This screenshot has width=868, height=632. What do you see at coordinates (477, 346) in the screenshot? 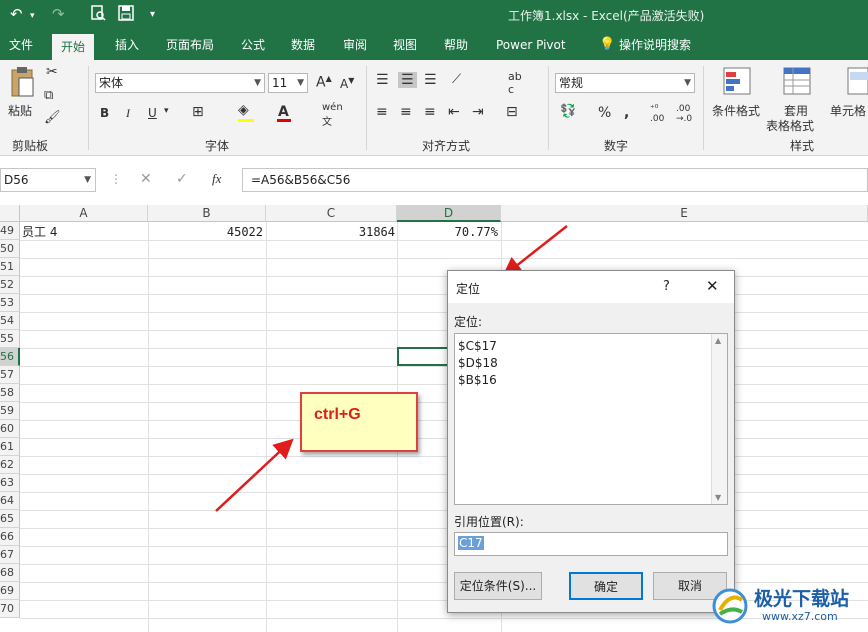
I see `list-item: $C$17` at bounding box center [477, 346].